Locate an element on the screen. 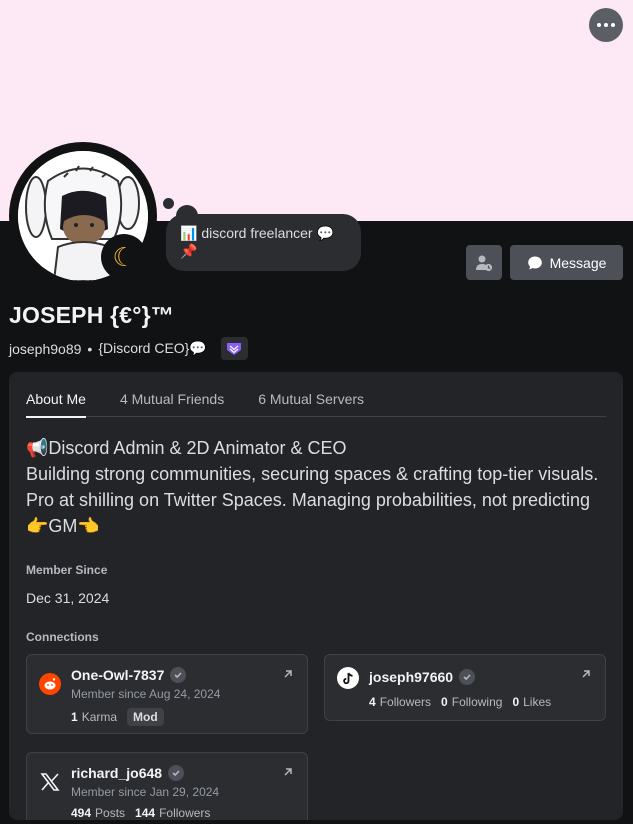 The height and width of the screenshot is (824, 633). tab-about-me: About Me is located at coordinates (56, 395).